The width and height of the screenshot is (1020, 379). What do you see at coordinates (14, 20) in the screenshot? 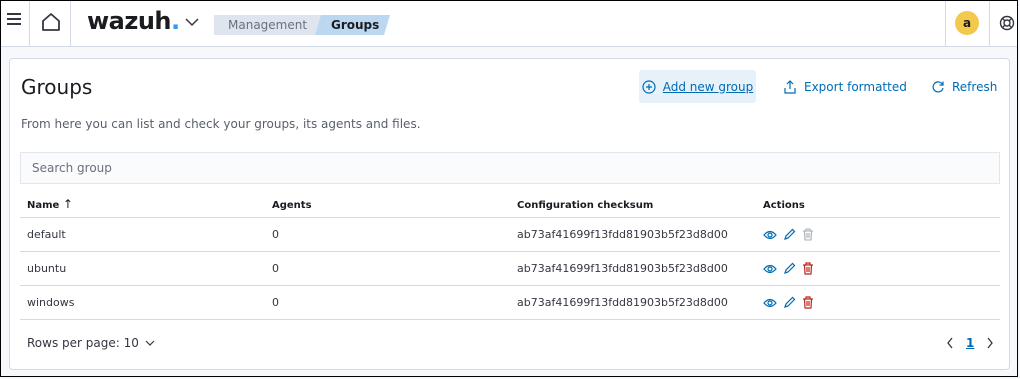
I see `menu-icon` at bounding box center [14, 20].